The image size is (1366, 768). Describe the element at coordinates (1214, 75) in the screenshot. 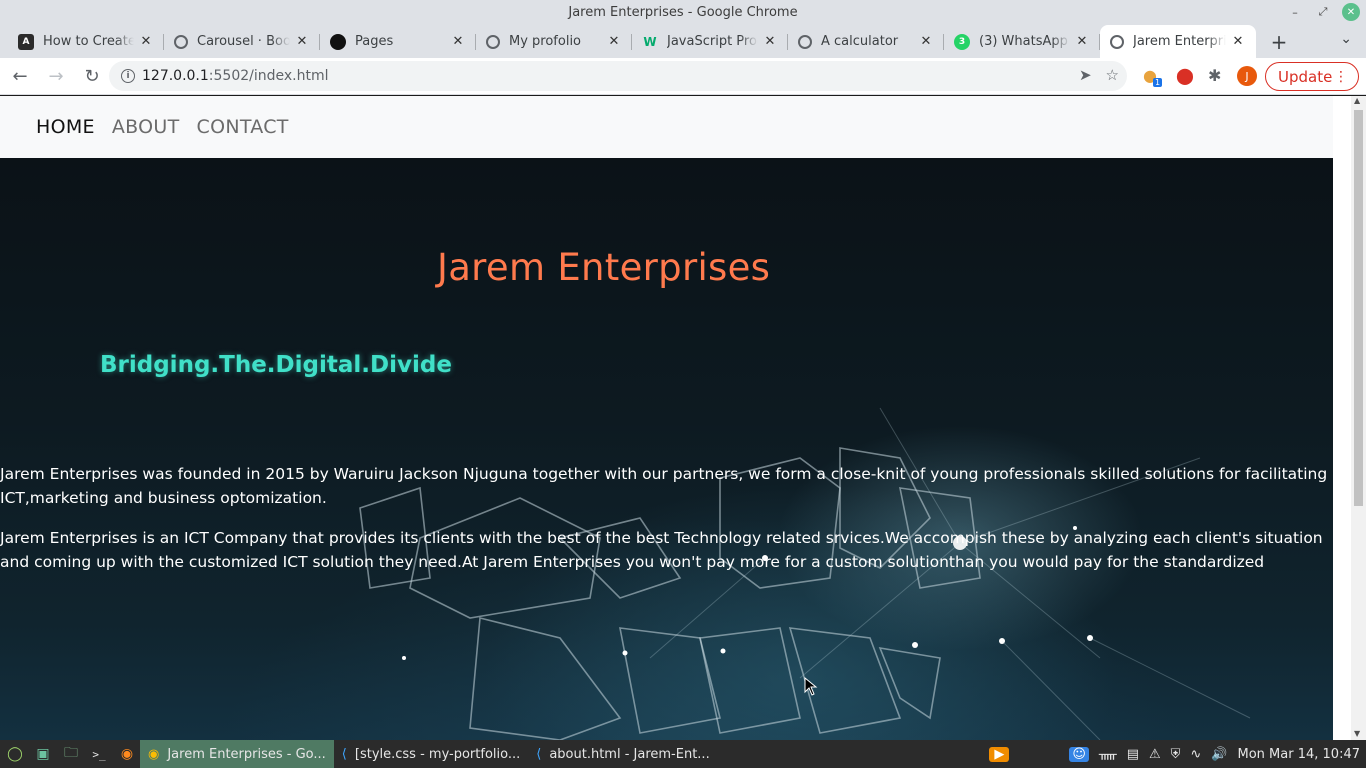

I see `extensions-puzzle-icon: ✱` at that location.